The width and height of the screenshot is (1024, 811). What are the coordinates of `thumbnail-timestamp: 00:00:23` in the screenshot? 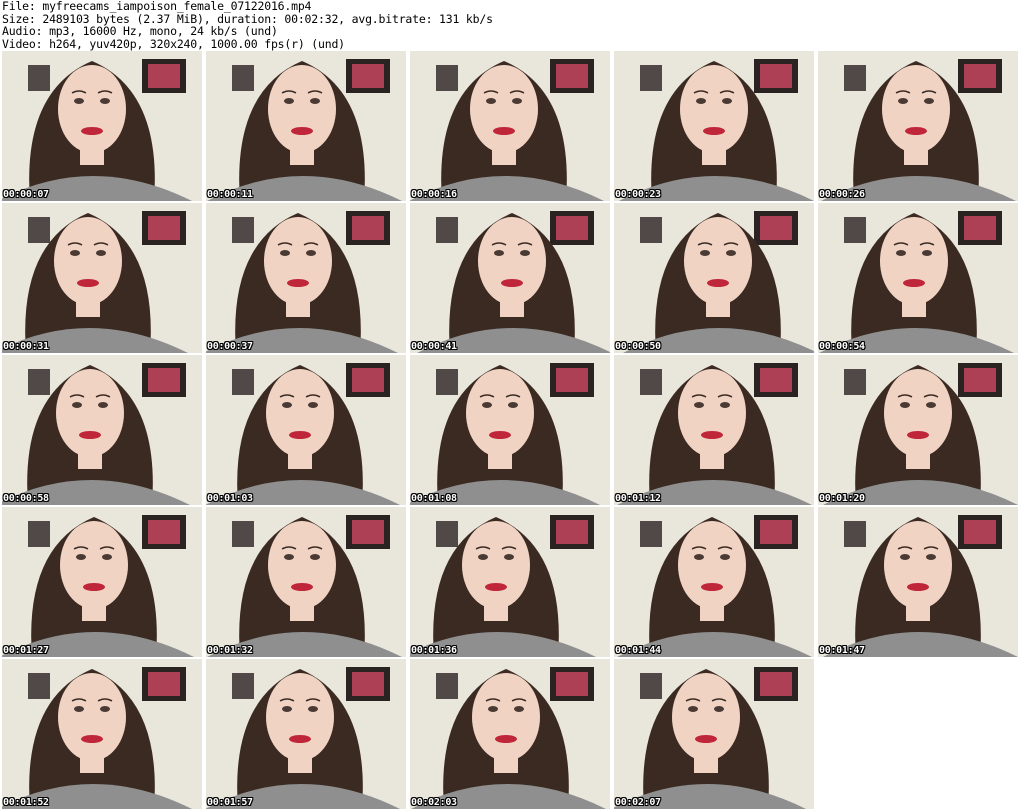 It's located at (638, 194).